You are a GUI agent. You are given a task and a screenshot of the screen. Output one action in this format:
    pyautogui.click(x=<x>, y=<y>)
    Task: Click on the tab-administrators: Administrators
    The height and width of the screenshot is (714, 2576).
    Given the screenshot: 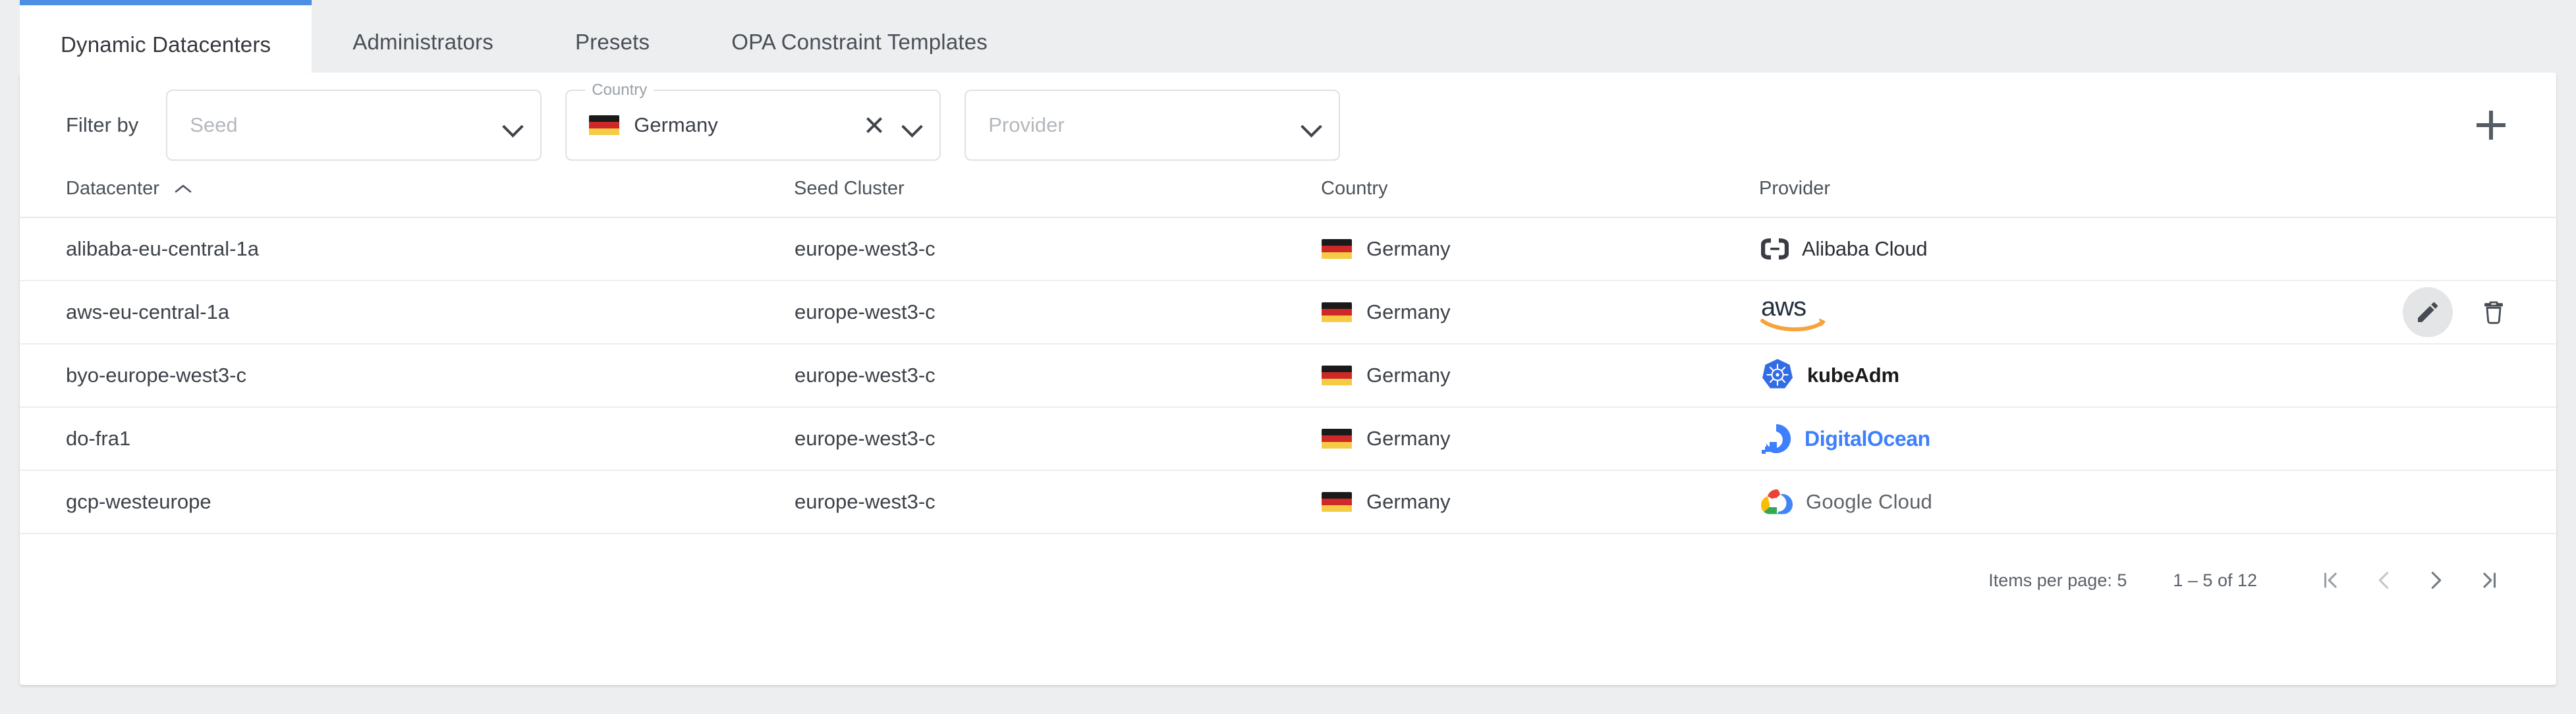 What is the action you would take?
    pyautogui.click(x=423, y=42)
    